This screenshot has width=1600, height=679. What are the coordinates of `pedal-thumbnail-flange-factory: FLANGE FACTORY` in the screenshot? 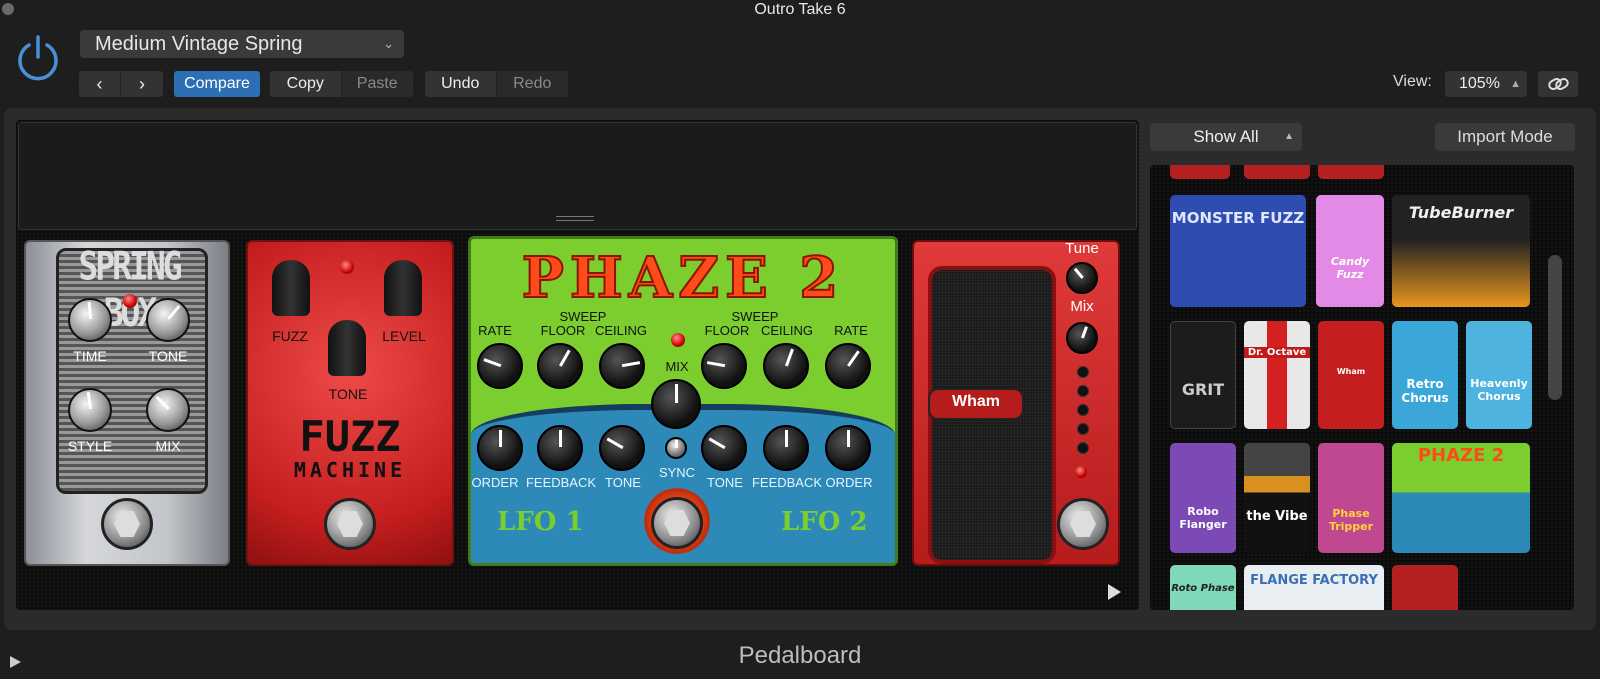 It's located at (1314, 587).